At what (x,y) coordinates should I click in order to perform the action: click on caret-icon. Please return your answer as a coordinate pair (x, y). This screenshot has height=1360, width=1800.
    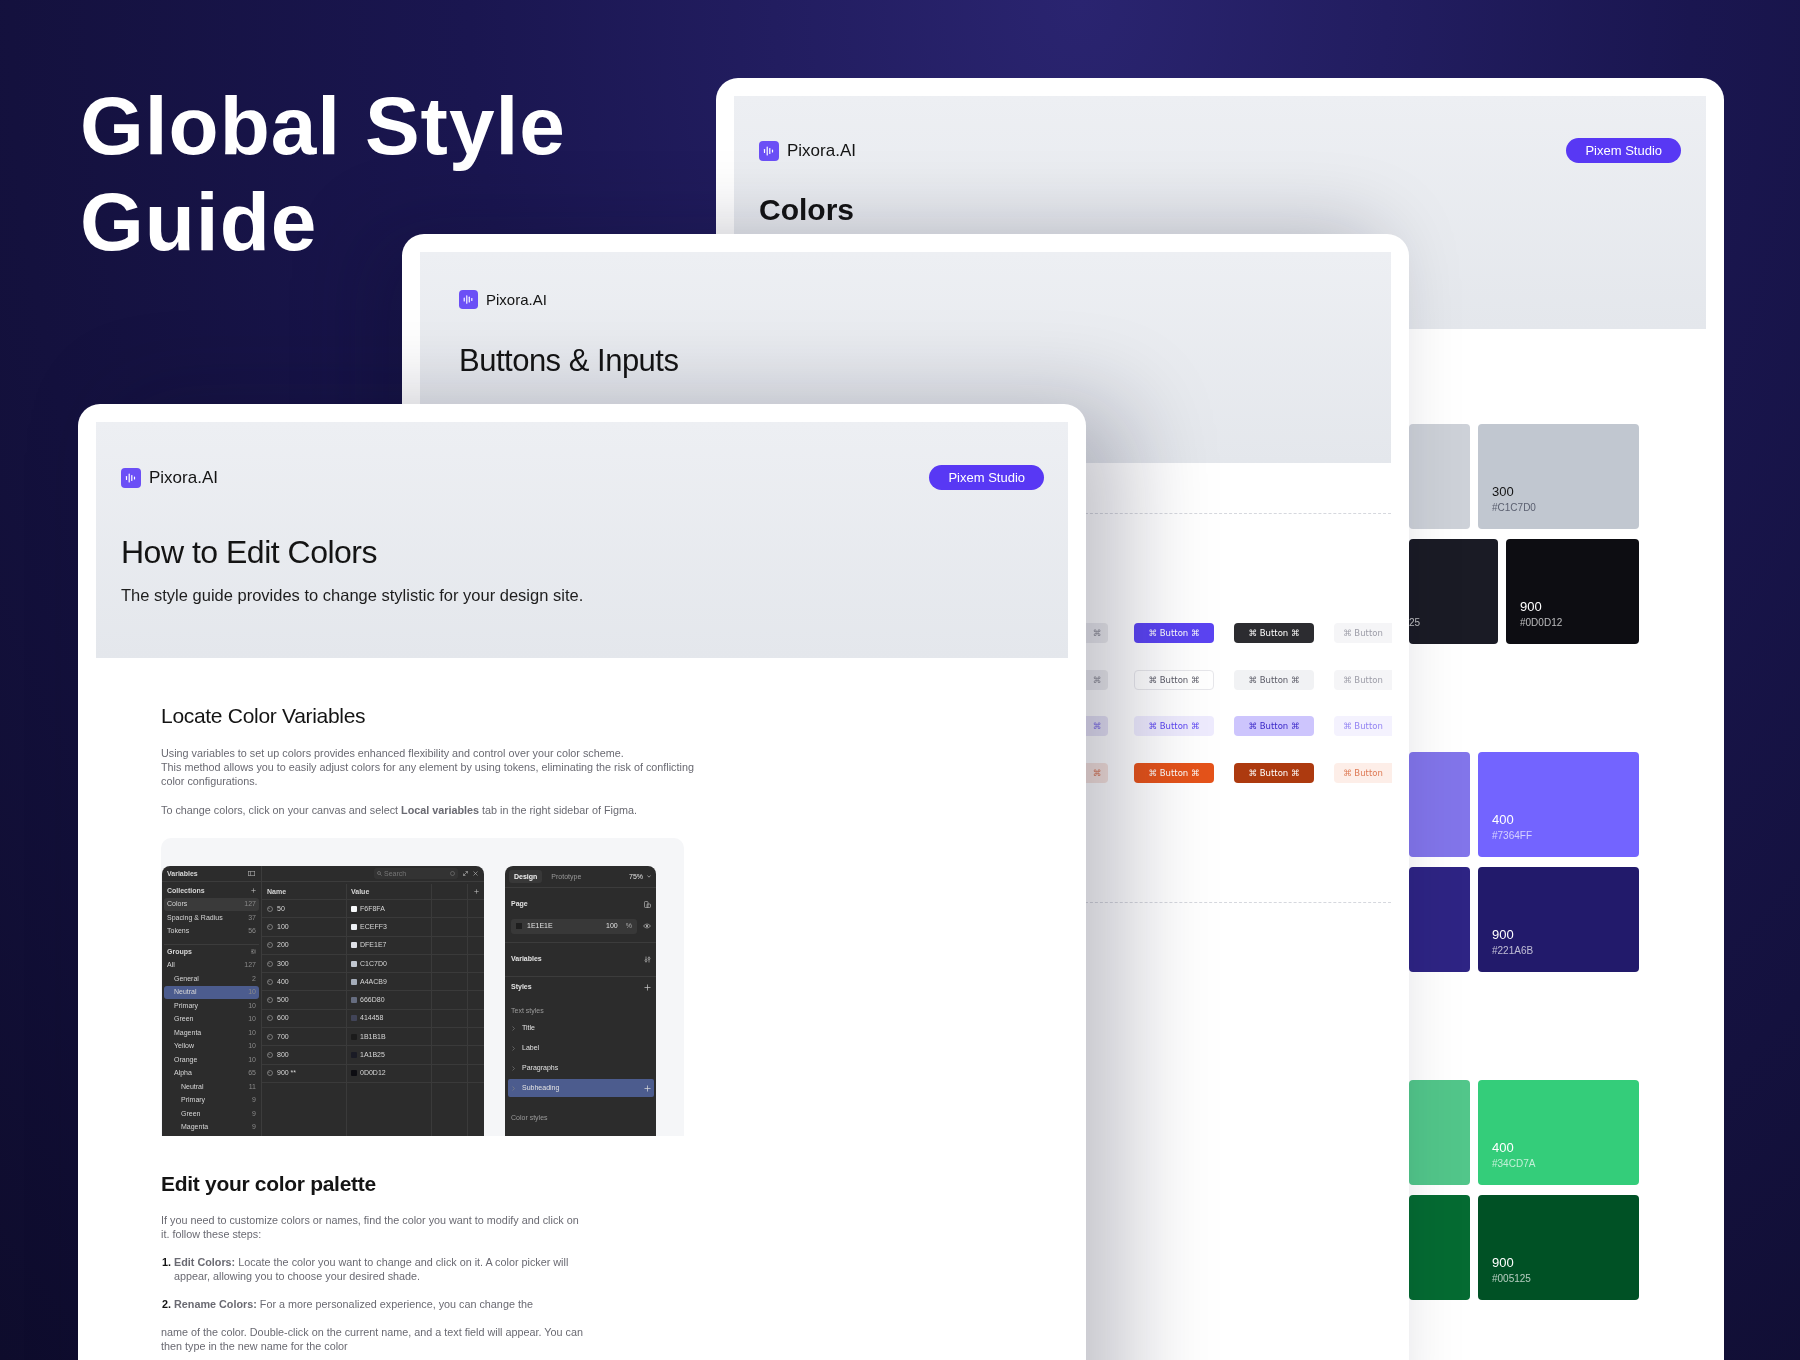
    Looking at the image, I should click on (649, 876).